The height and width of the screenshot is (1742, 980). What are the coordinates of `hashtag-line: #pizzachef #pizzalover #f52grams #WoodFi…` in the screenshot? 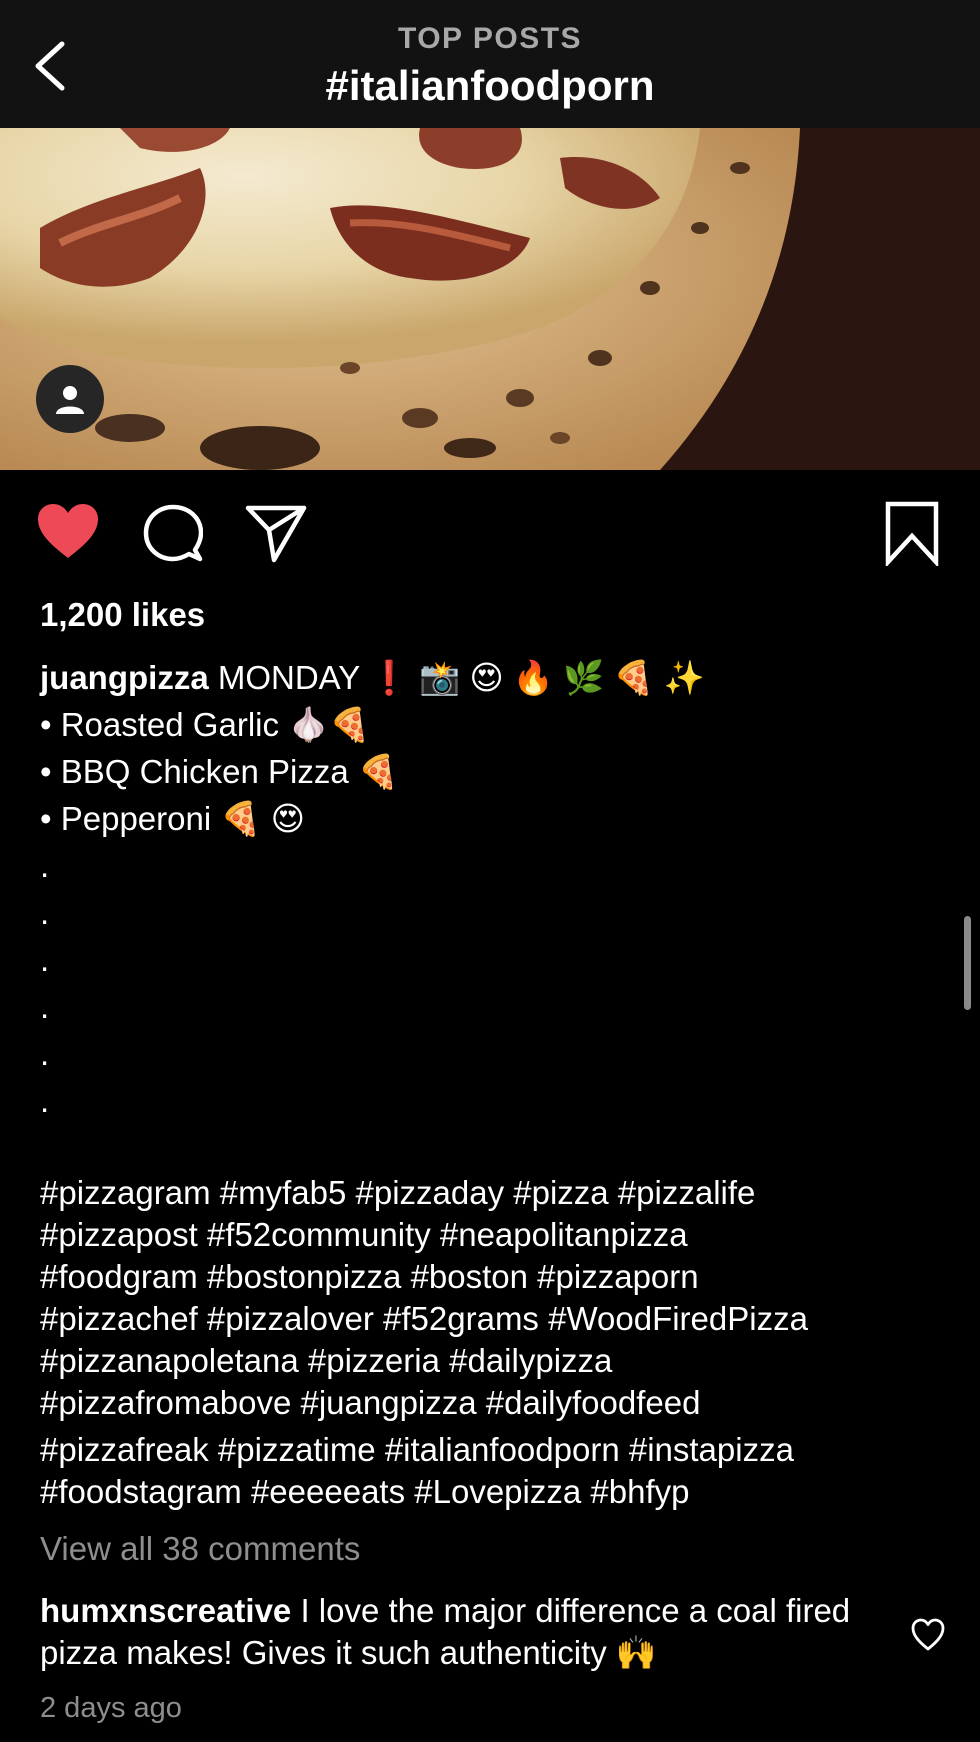 It's located at (505, 1319).